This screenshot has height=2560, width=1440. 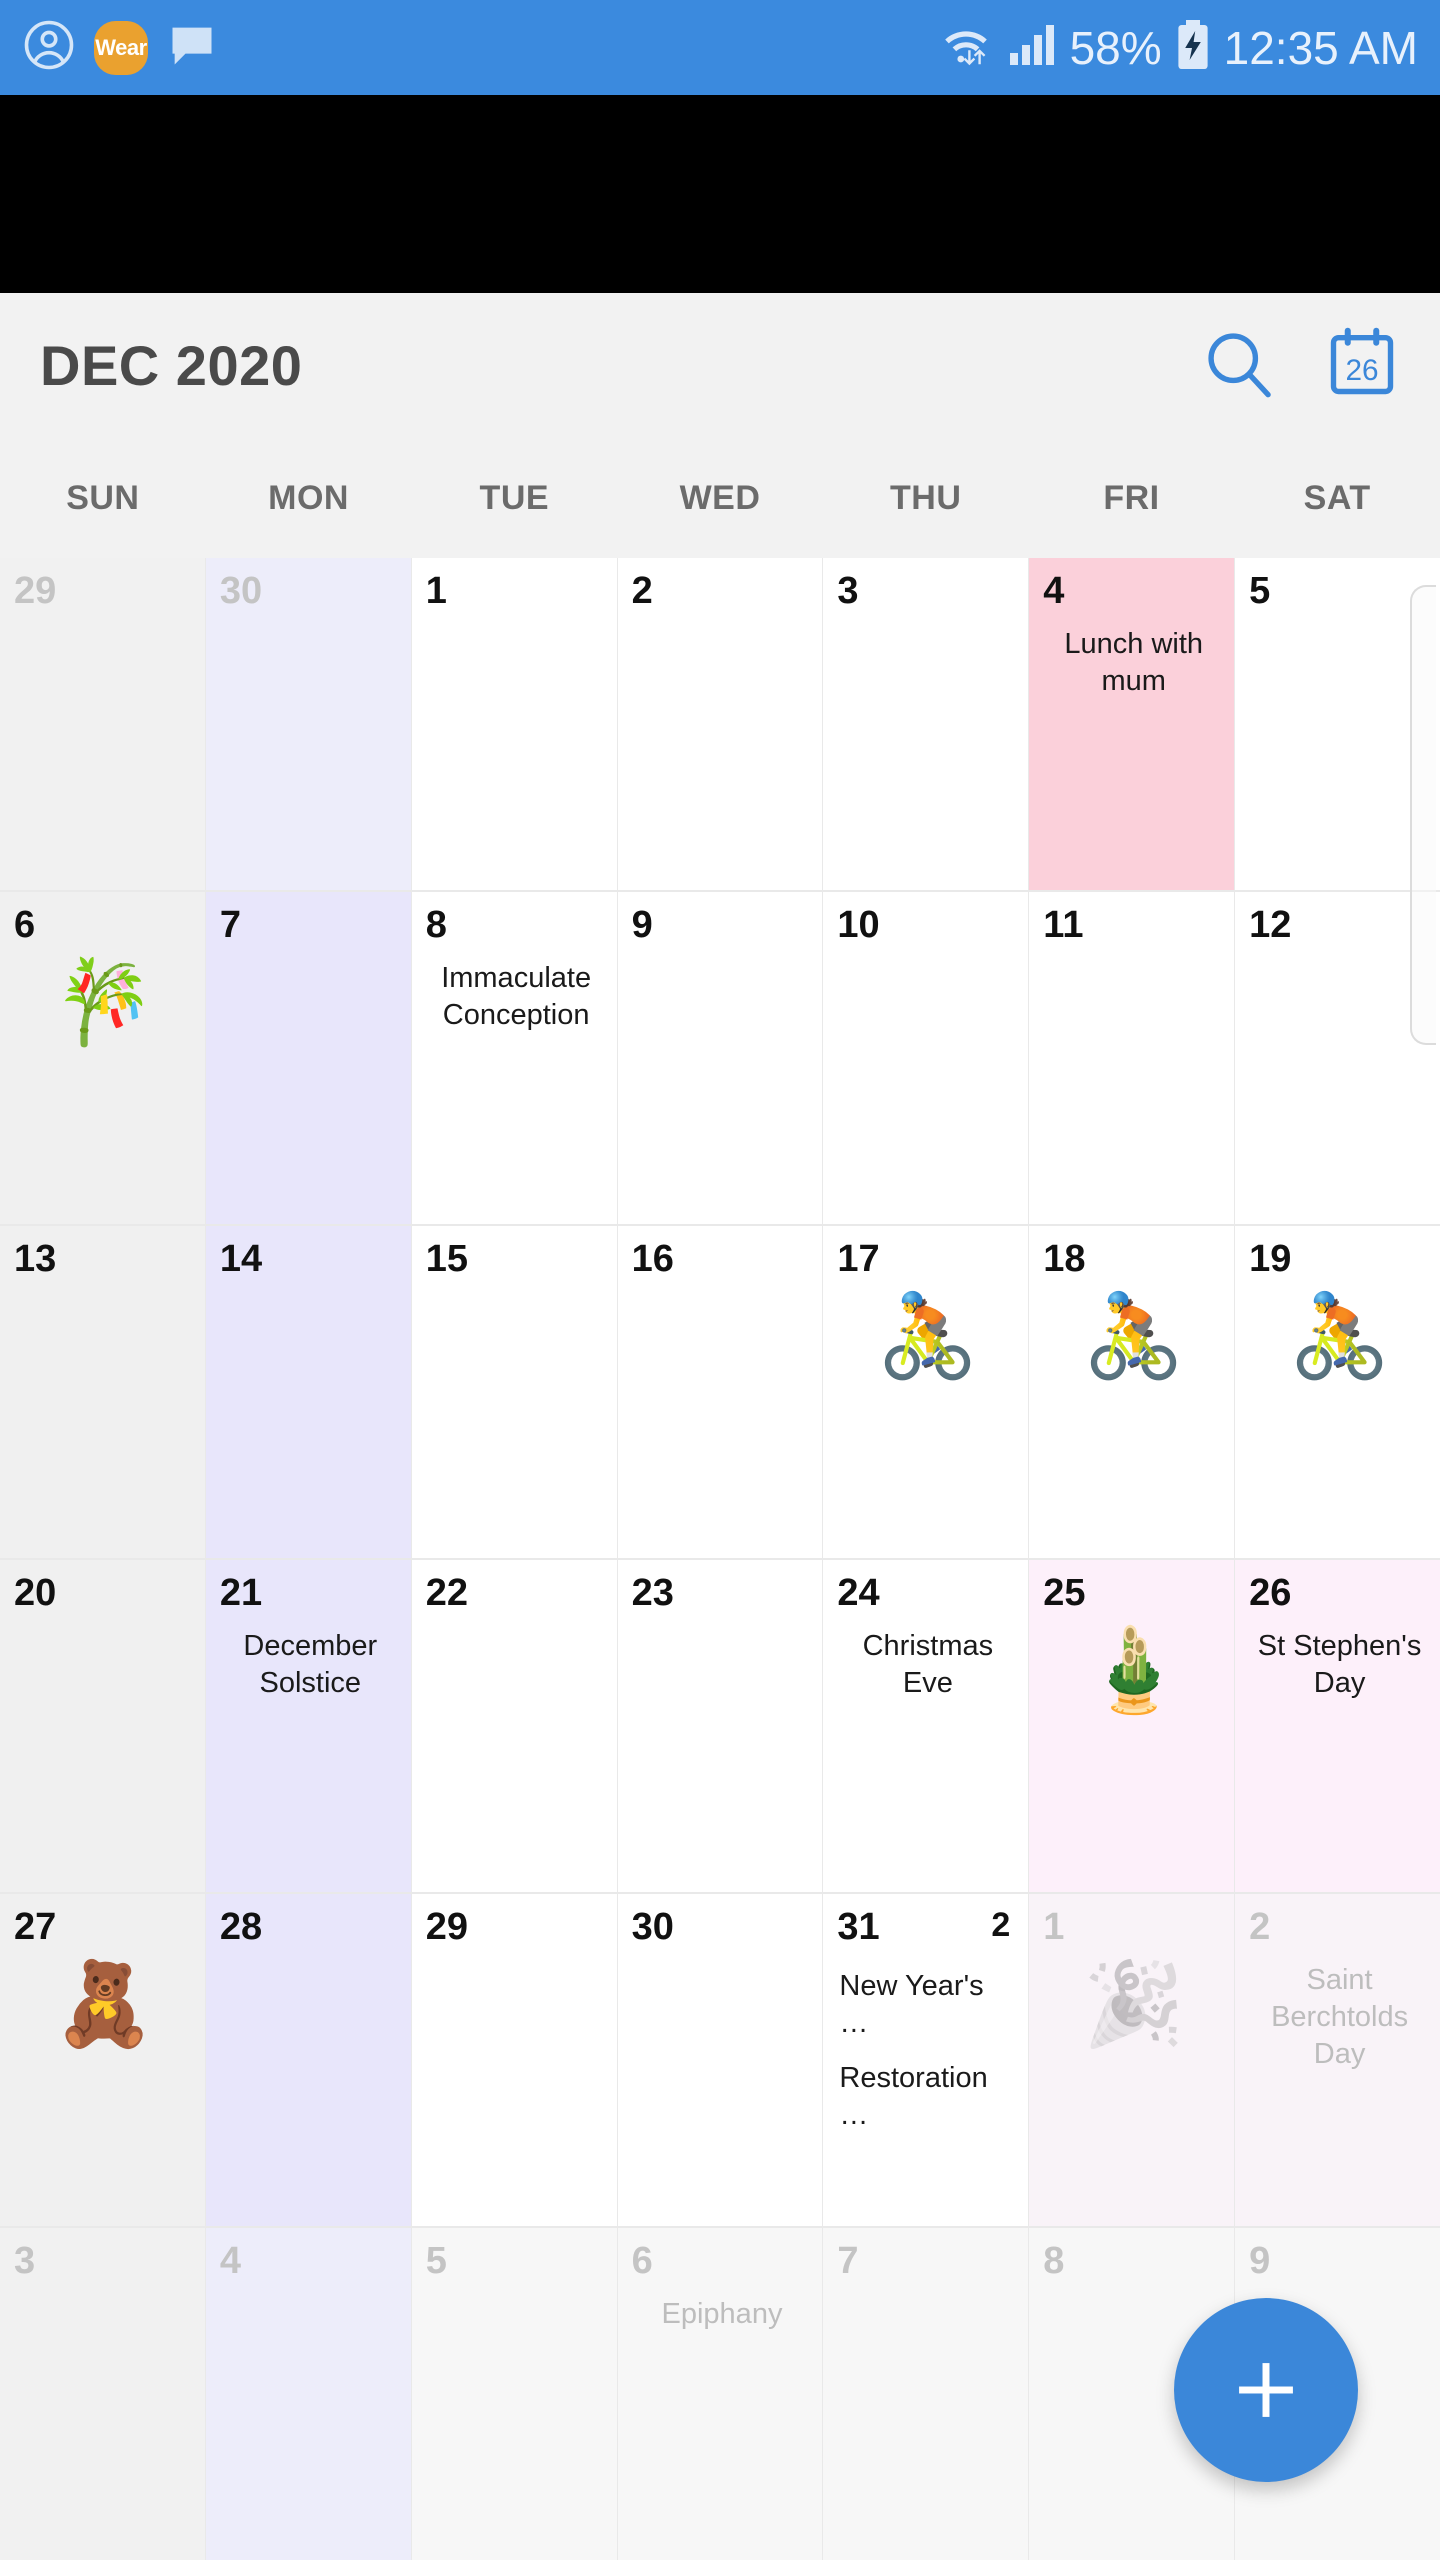 What do you see at coordinates (1300, 365) in the screenshot?
I see `header-actions: 26` at bounding box center [1300, 365].